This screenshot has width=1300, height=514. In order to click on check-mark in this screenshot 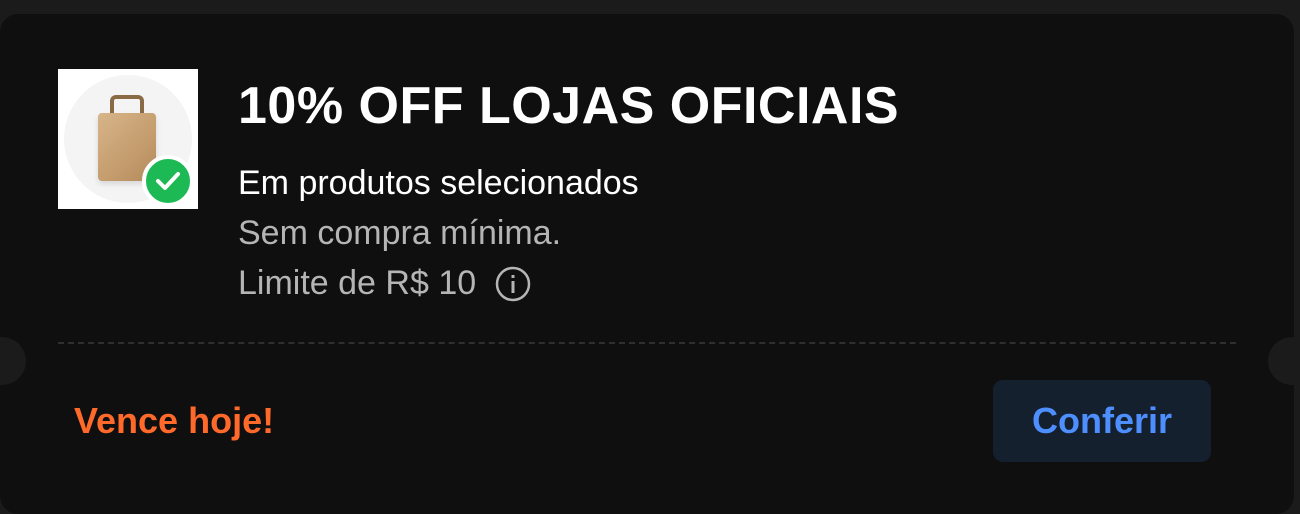, I will do `click(168, 181)`.